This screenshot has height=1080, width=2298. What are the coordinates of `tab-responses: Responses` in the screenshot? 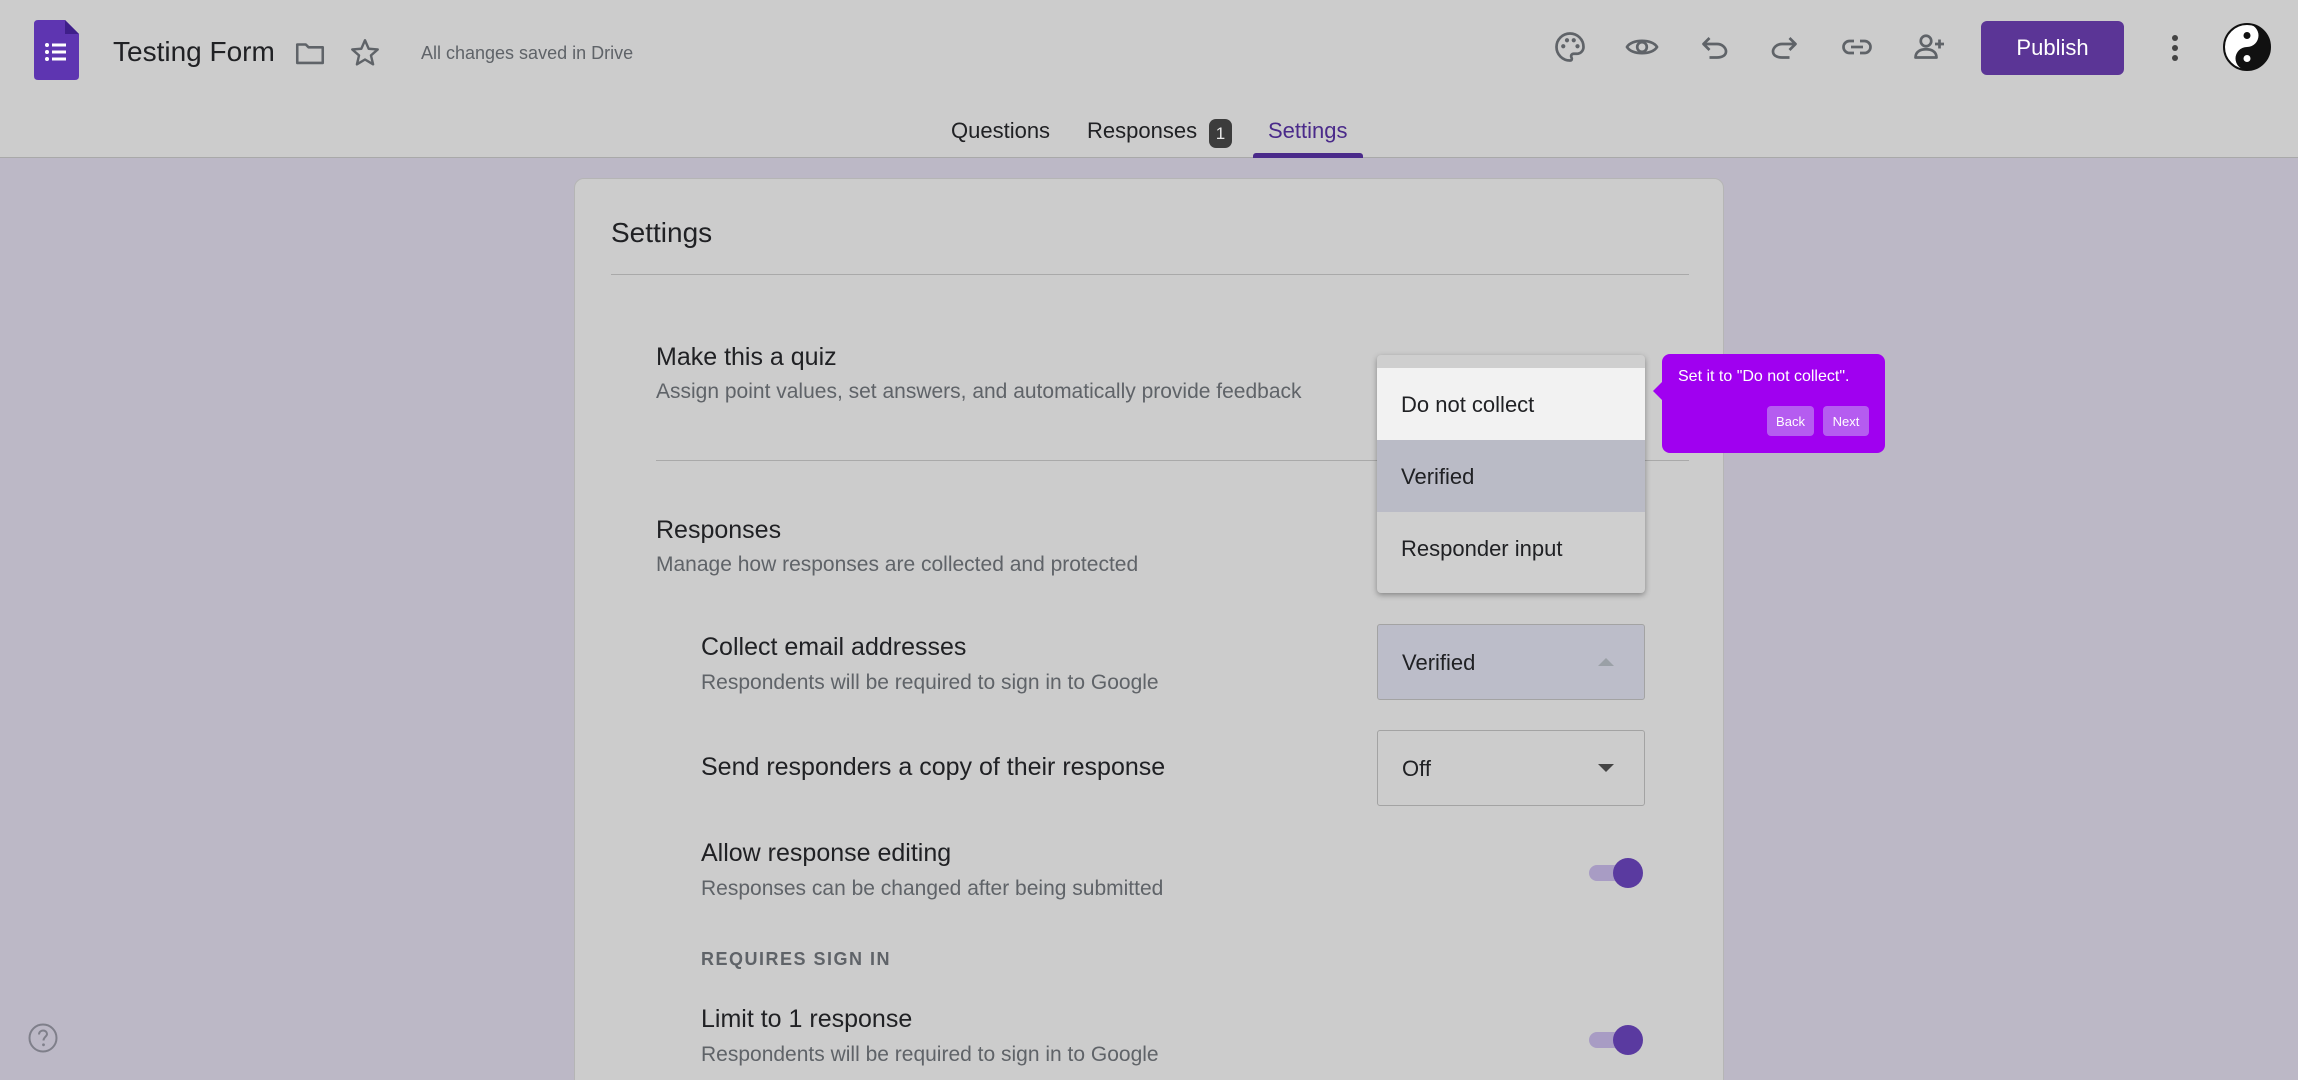 It's located at (1142, 131).